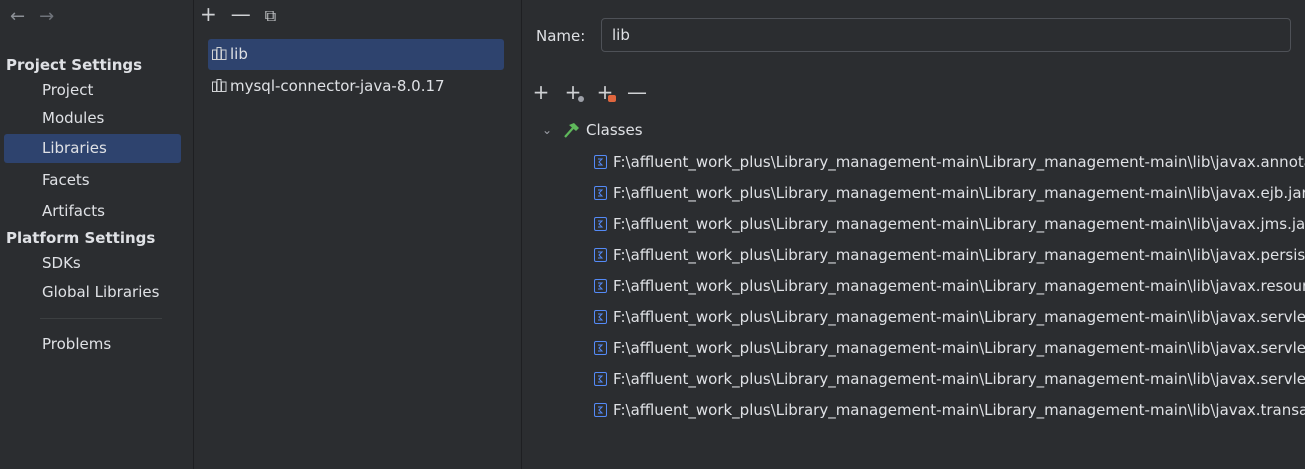 The image size is (1305, 469). Describe the element at coordinates (92, 90) in the screenshot. I see `nav-item-project: Project` at that location.